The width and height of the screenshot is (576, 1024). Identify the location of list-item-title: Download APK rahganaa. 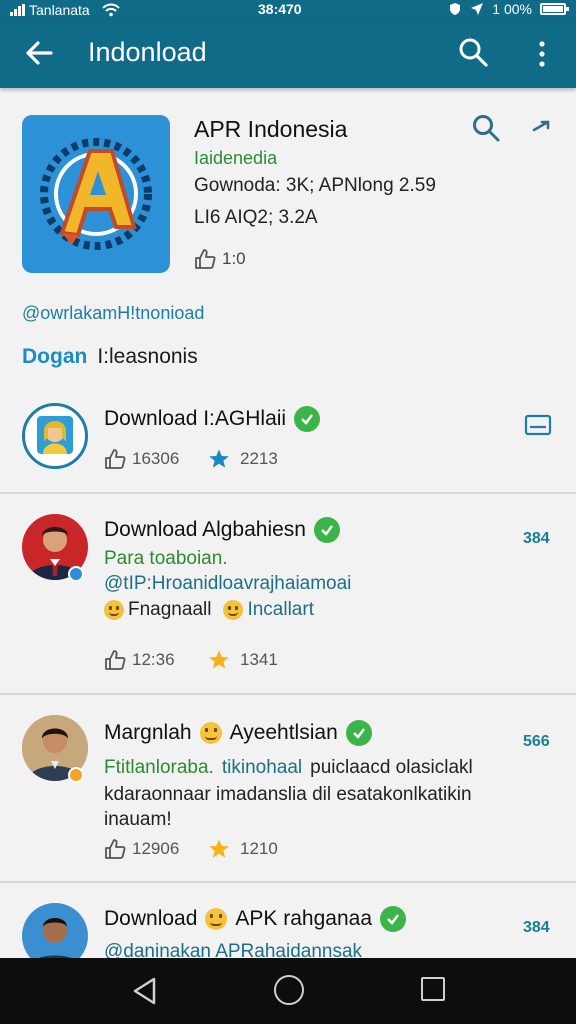
(255, 919).